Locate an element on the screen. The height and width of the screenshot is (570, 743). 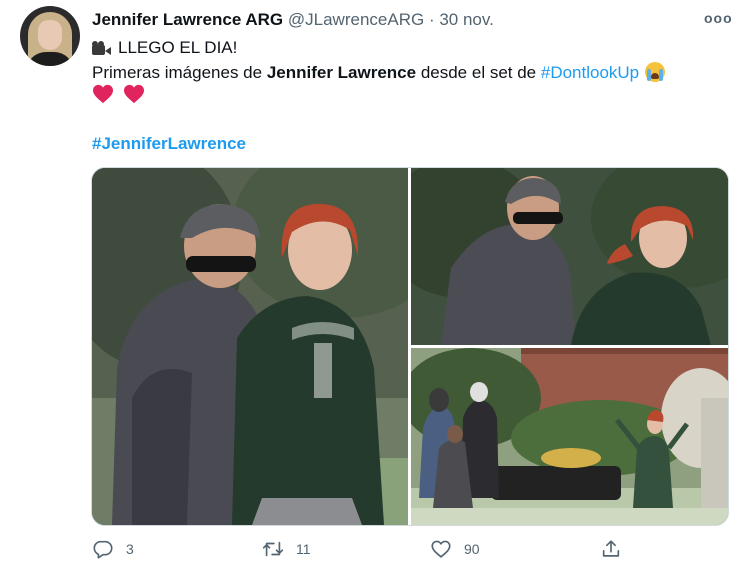
crying-face-icon is located at coordinates (655, 72).